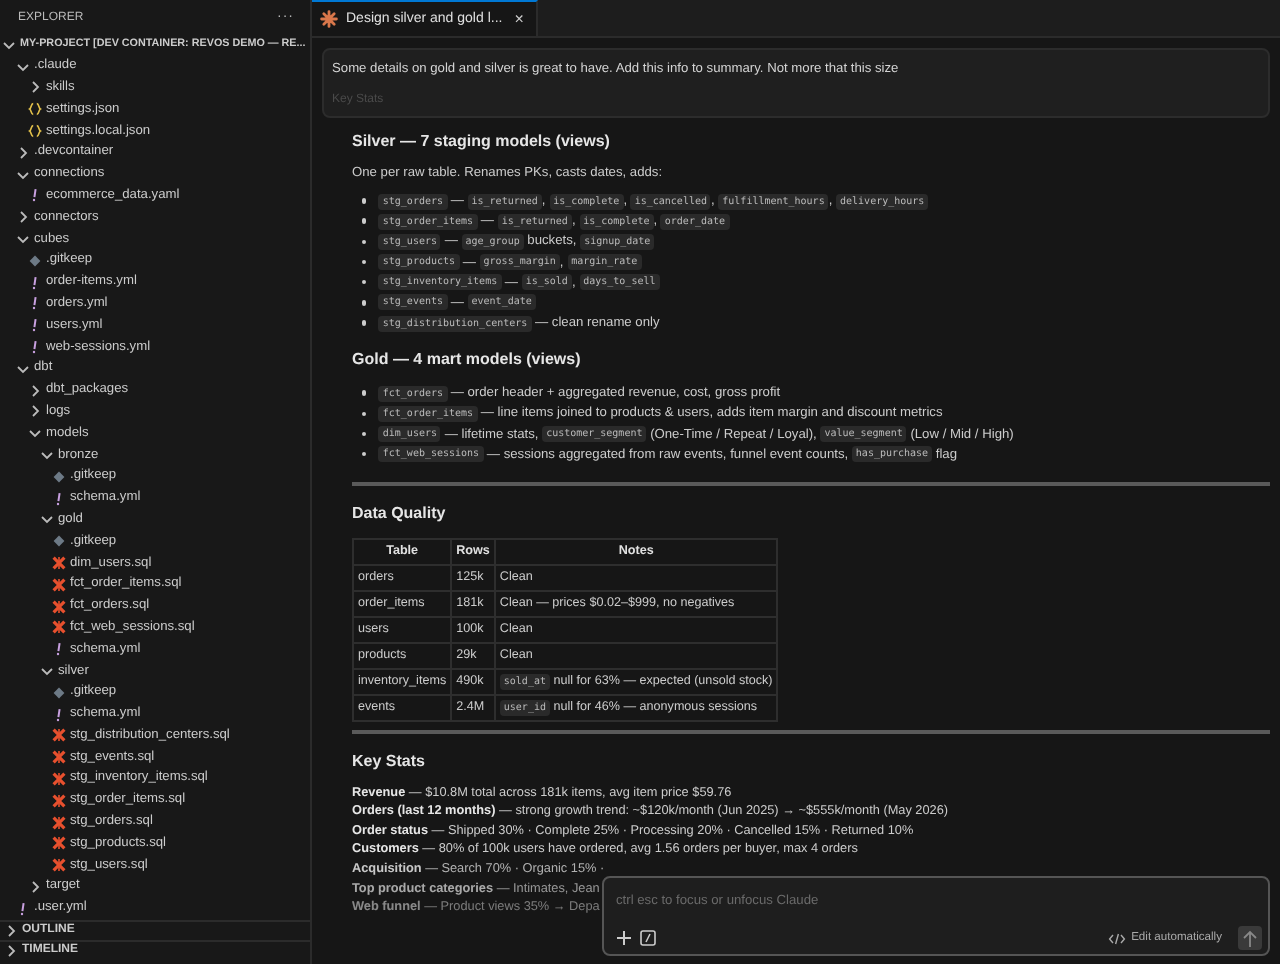 The width and height of the screenshot is (1280, 964). I want to click on command-button, so click(648, 938).